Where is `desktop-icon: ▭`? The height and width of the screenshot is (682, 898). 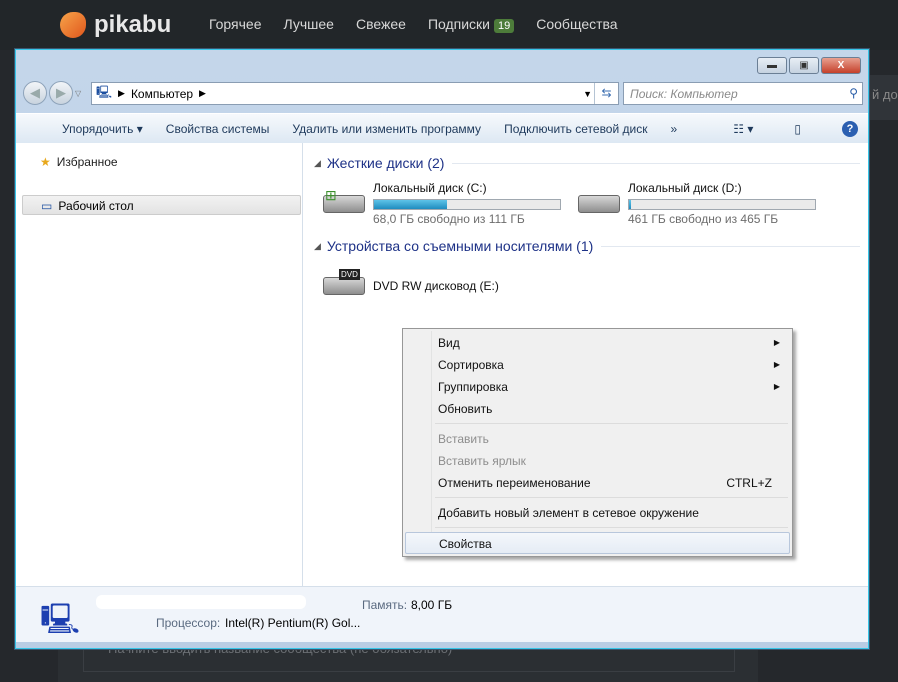
desktop-icon: ▭ is located at coordinates (47, 206).